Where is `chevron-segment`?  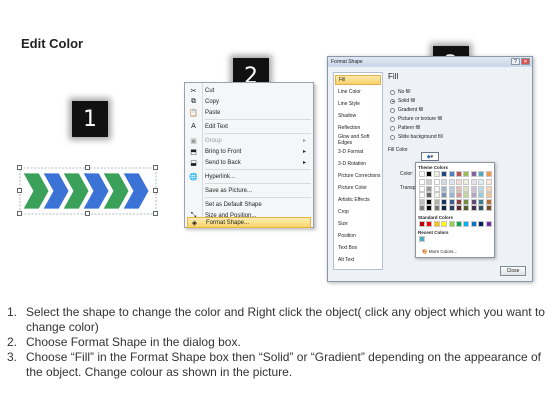 chevron-segment is located at coordinates (36, 191).